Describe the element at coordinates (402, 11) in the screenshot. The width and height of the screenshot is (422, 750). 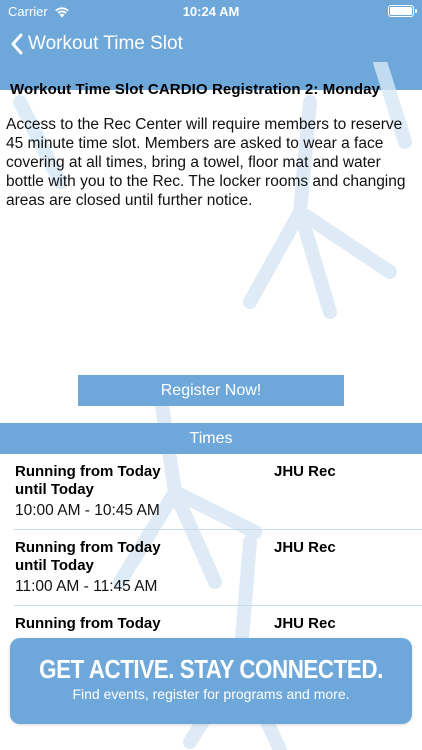
I see `battery-icon` at that location.